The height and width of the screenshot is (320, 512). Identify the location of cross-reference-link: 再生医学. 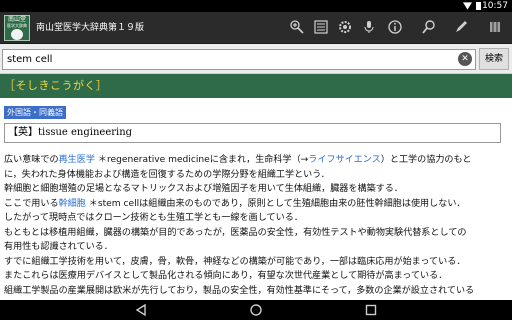
(77, 160).